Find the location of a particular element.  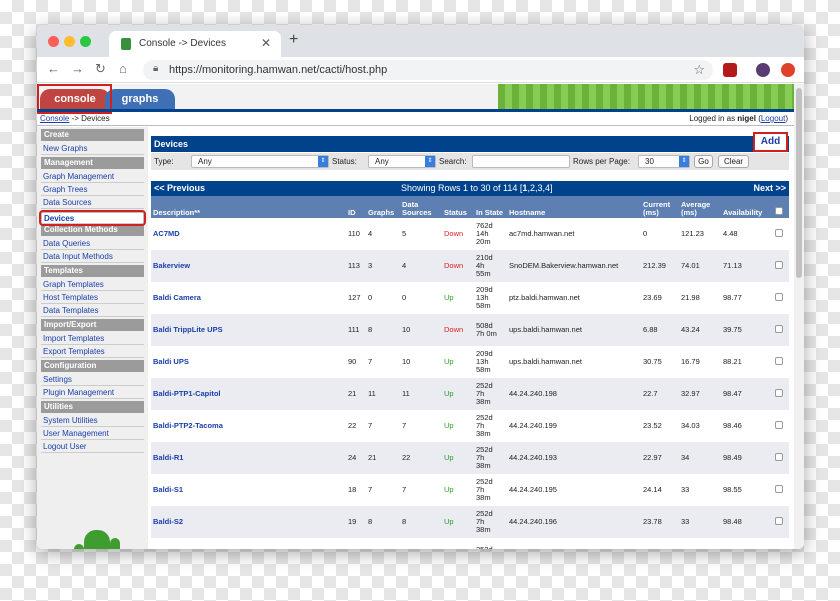

col-graphs: Graphs is located at coordinates (383, 207).